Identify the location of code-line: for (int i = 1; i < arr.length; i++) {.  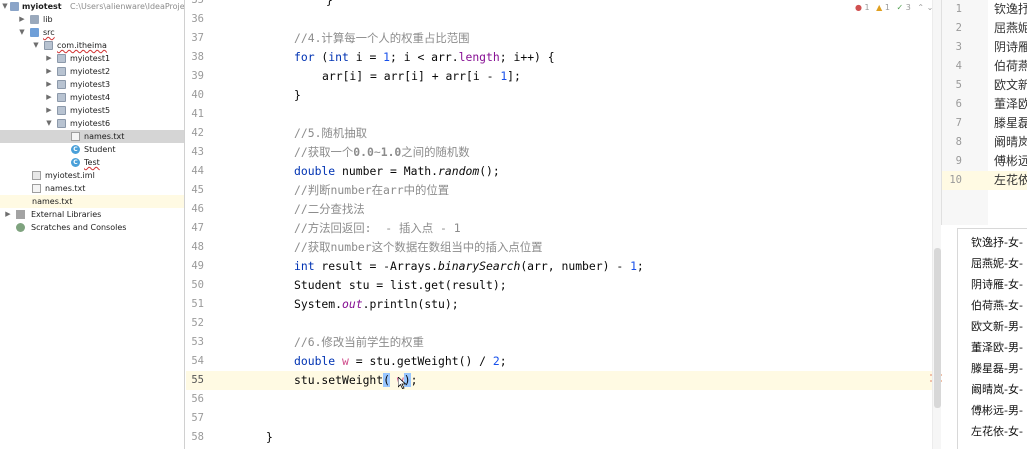
(589, 57).